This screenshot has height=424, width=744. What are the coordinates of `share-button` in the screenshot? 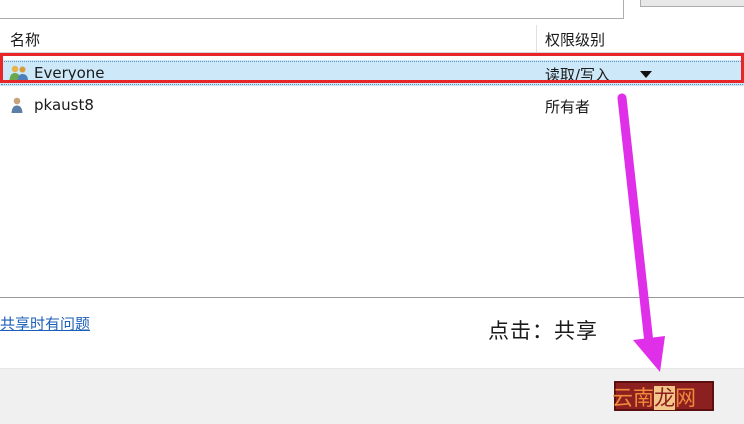 It's located at (664, 396).